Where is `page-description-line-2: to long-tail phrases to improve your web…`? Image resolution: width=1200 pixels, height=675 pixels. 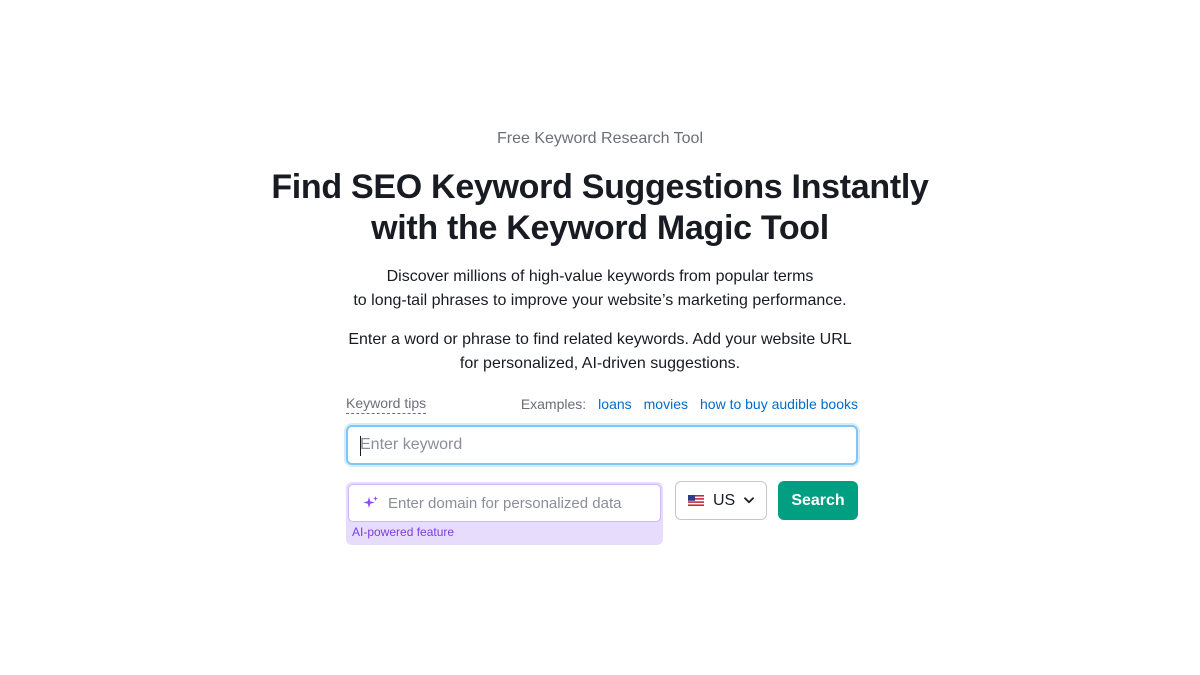 page-description-line-2: to long-tail phrases to improve your web… is located at coordinates (600, 300).